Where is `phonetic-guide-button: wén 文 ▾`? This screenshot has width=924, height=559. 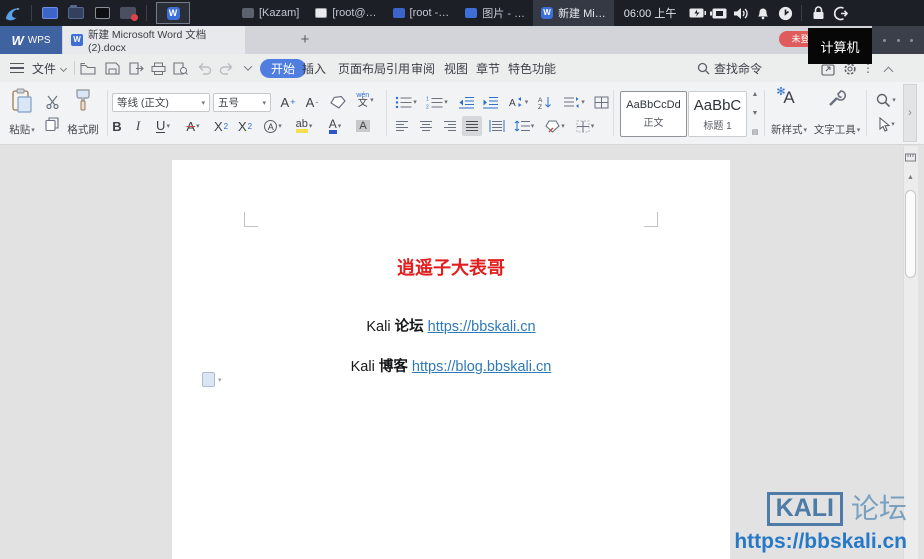 phonetic-guide-button: wén 文 ▾ is located at coordinates (365, 100).